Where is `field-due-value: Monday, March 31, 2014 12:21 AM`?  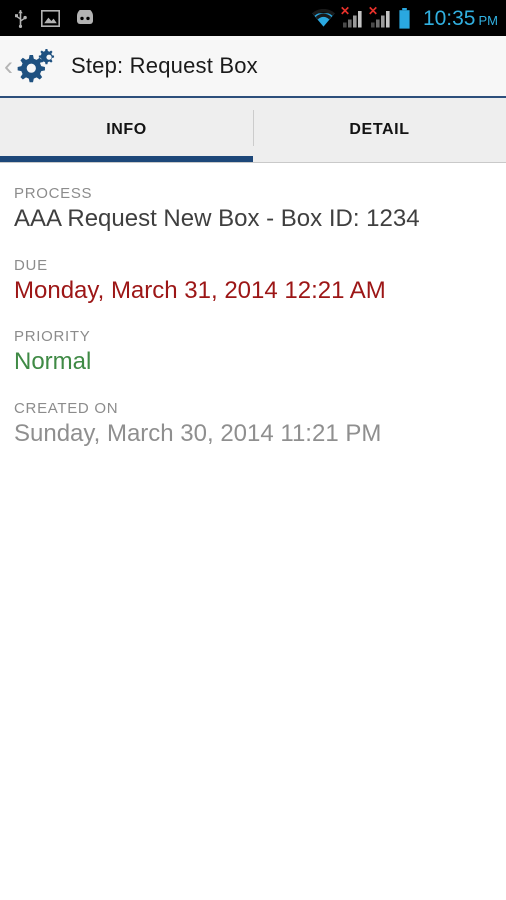
field-due-value: Monday, March 31, 2014 12:21 AM is located at coordinates (200, 290).